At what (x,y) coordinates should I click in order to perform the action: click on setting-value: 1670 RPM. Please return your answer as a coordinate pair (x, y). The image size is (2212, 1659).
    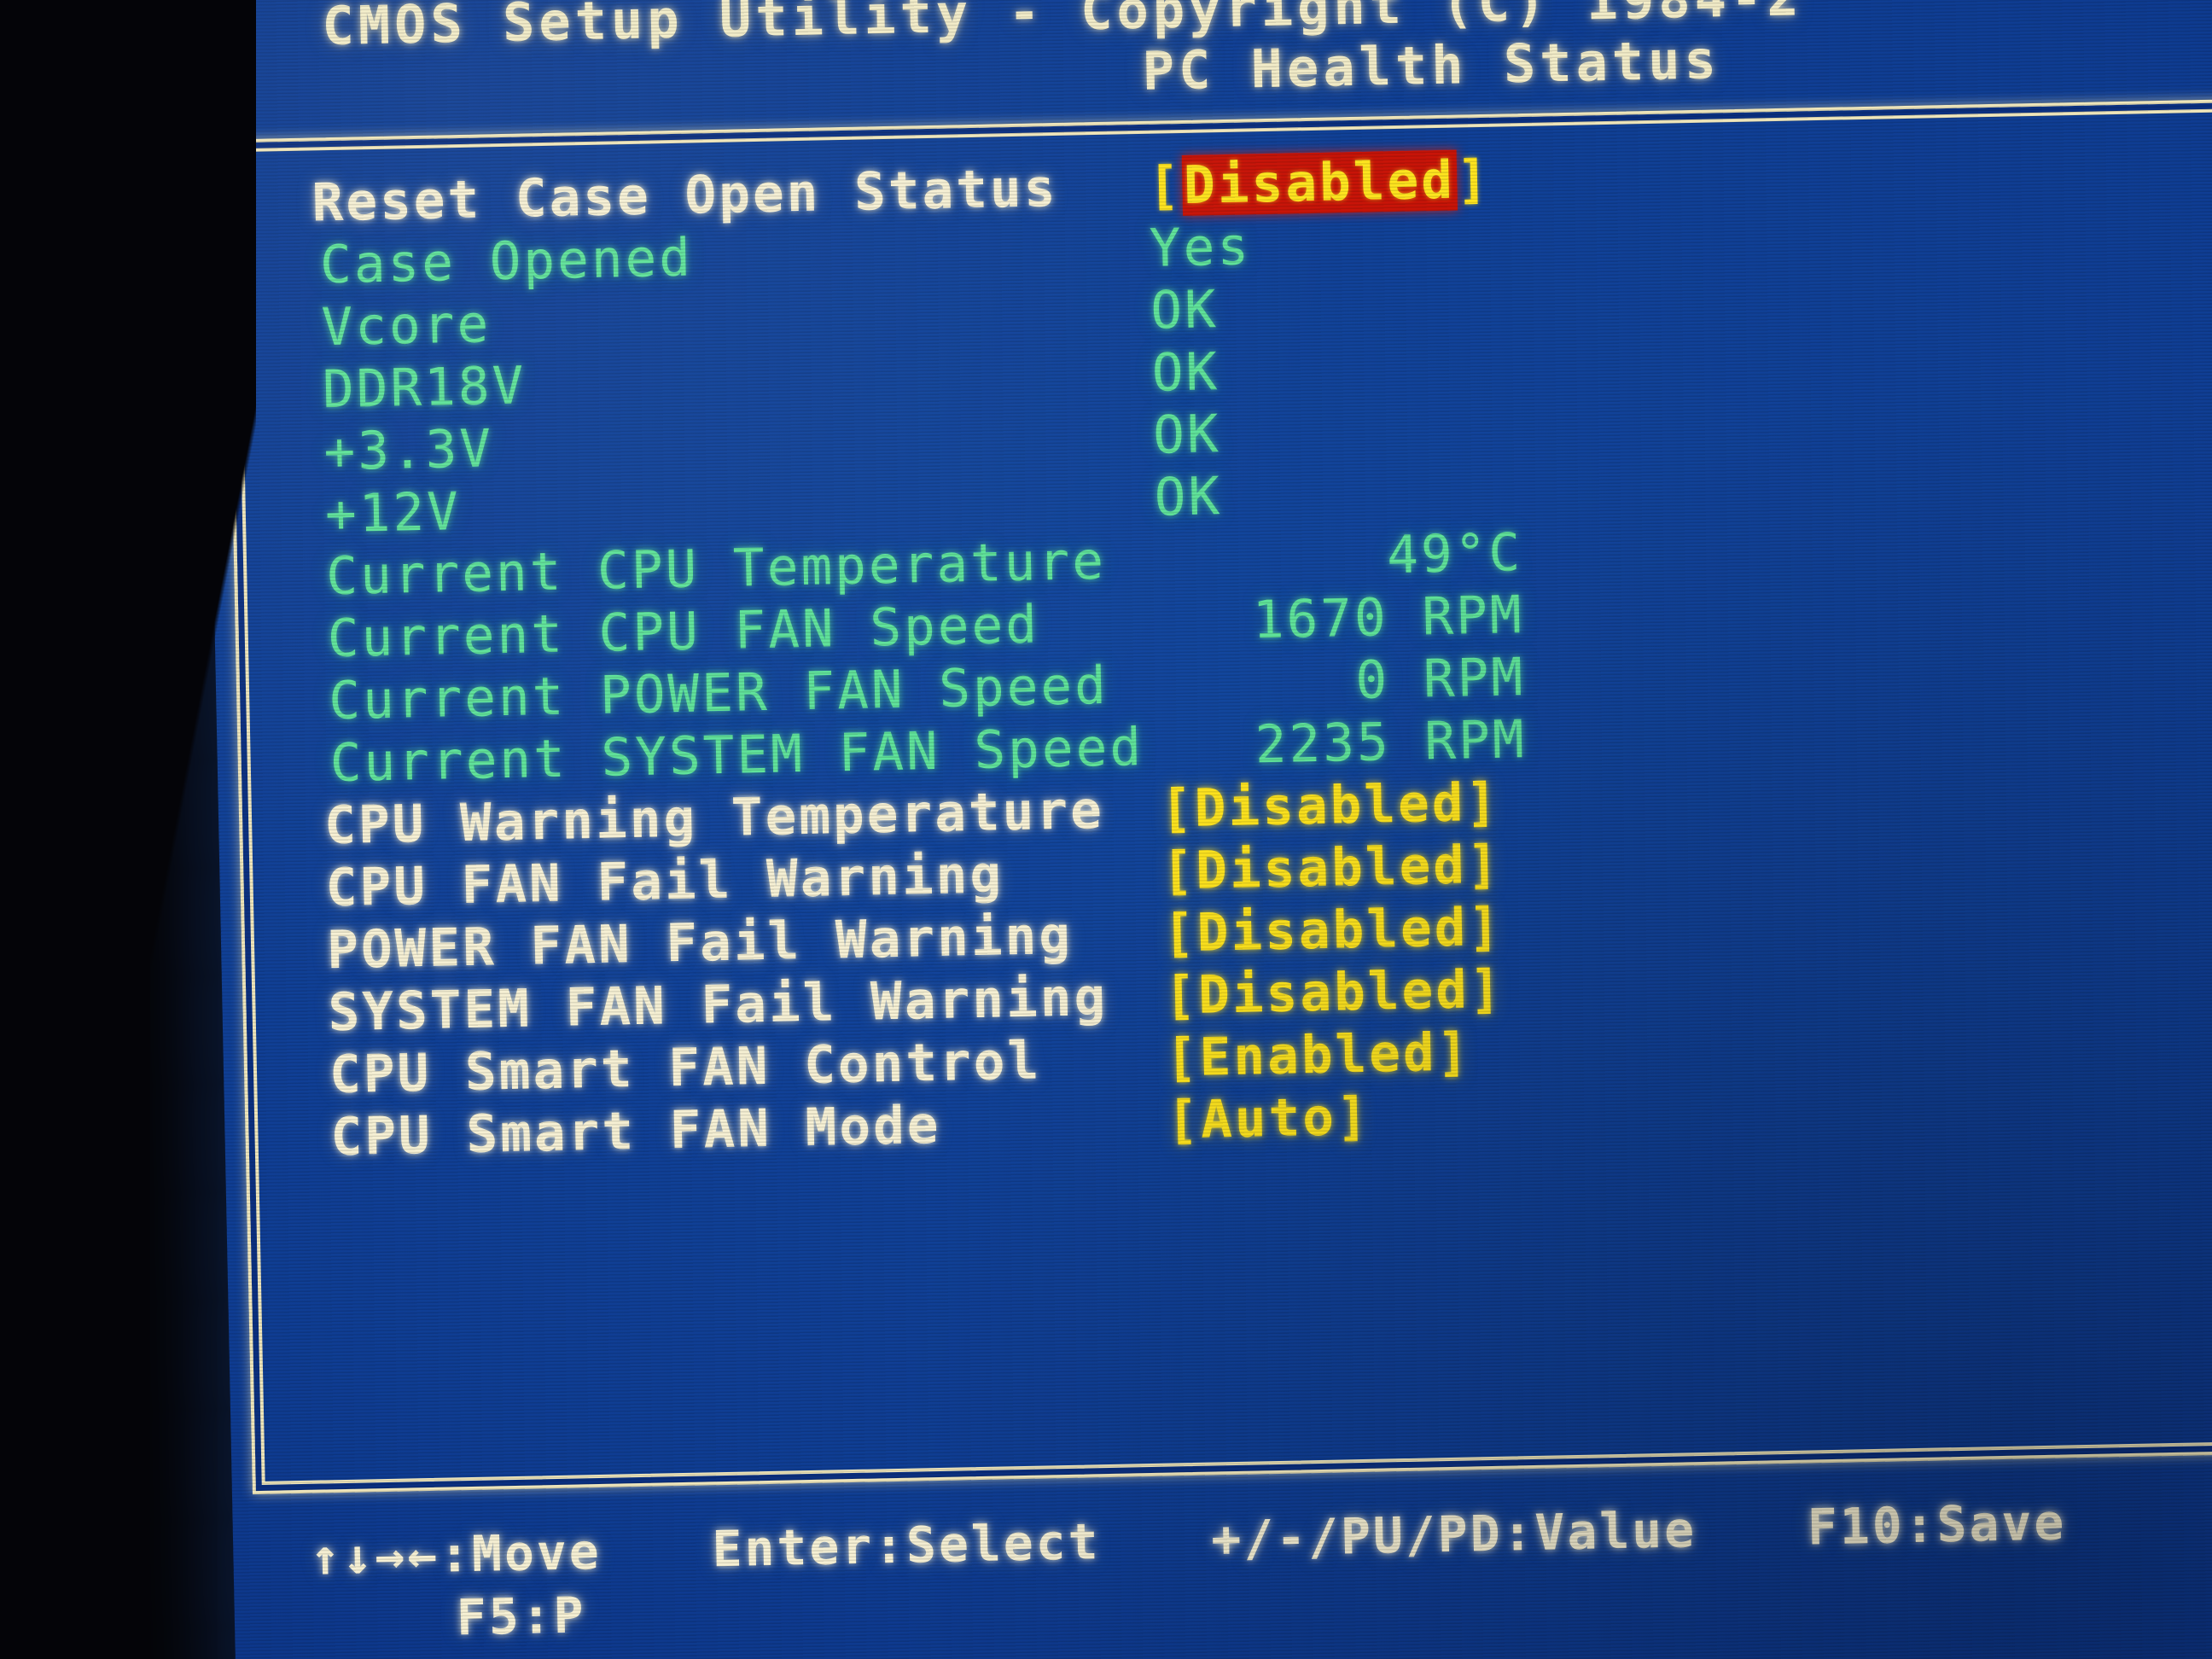
    Looking at the image, I should click on (1388, 618).